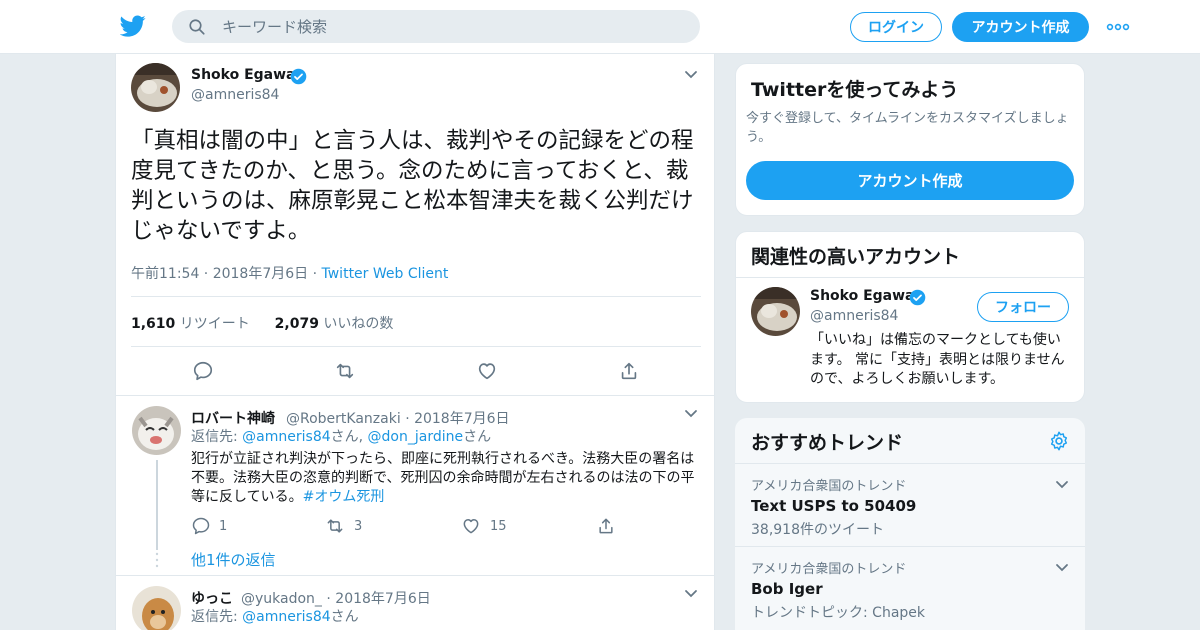  What do you see at coordinates (157, 505) in the screenshot?
I see `thread-line` at bounding box center [157, 505].